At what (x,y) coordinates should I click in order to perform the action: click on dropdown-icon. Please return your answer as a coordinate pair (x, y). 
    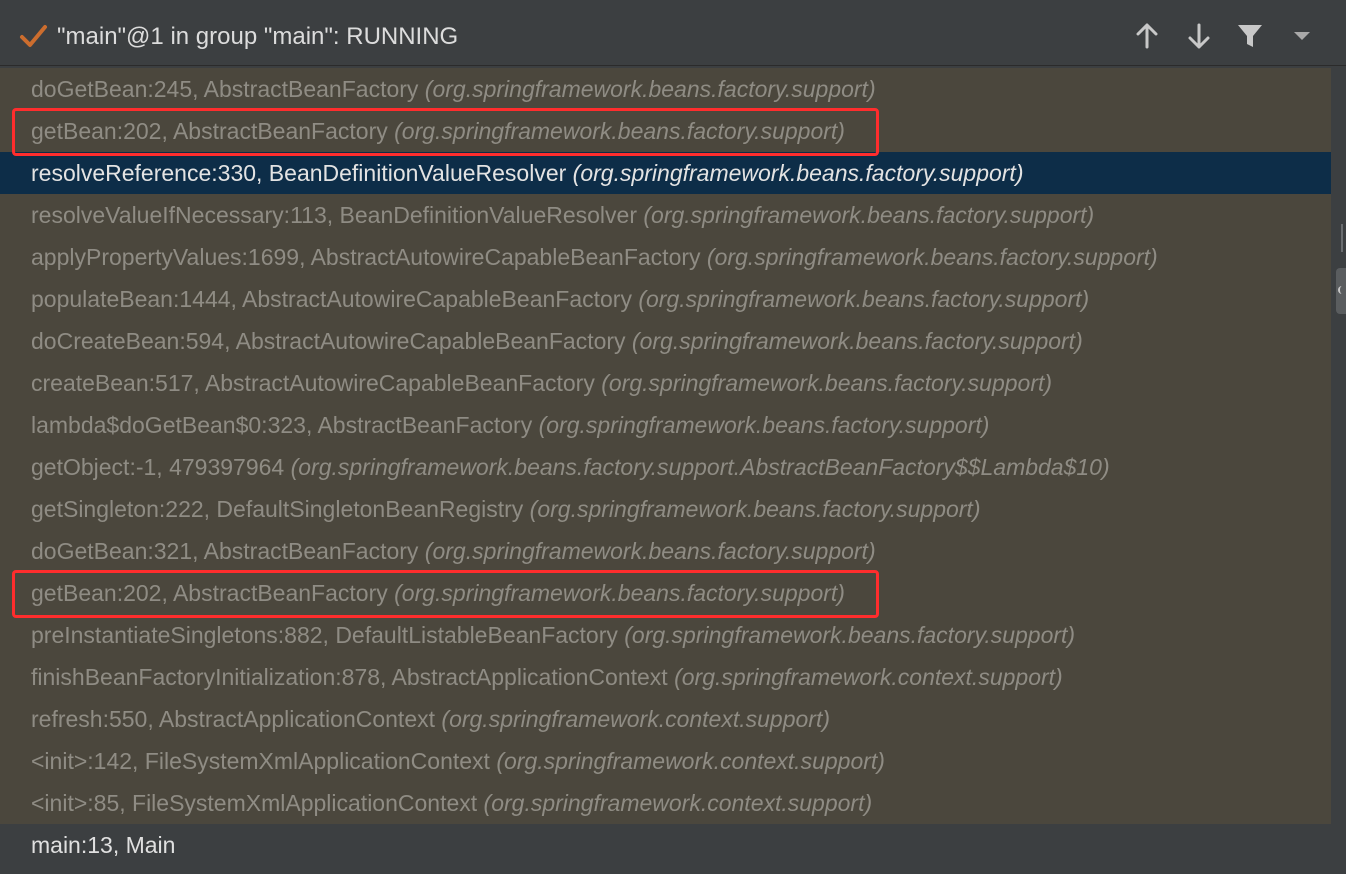
    Looking at the image, I should click on (1302, 36).